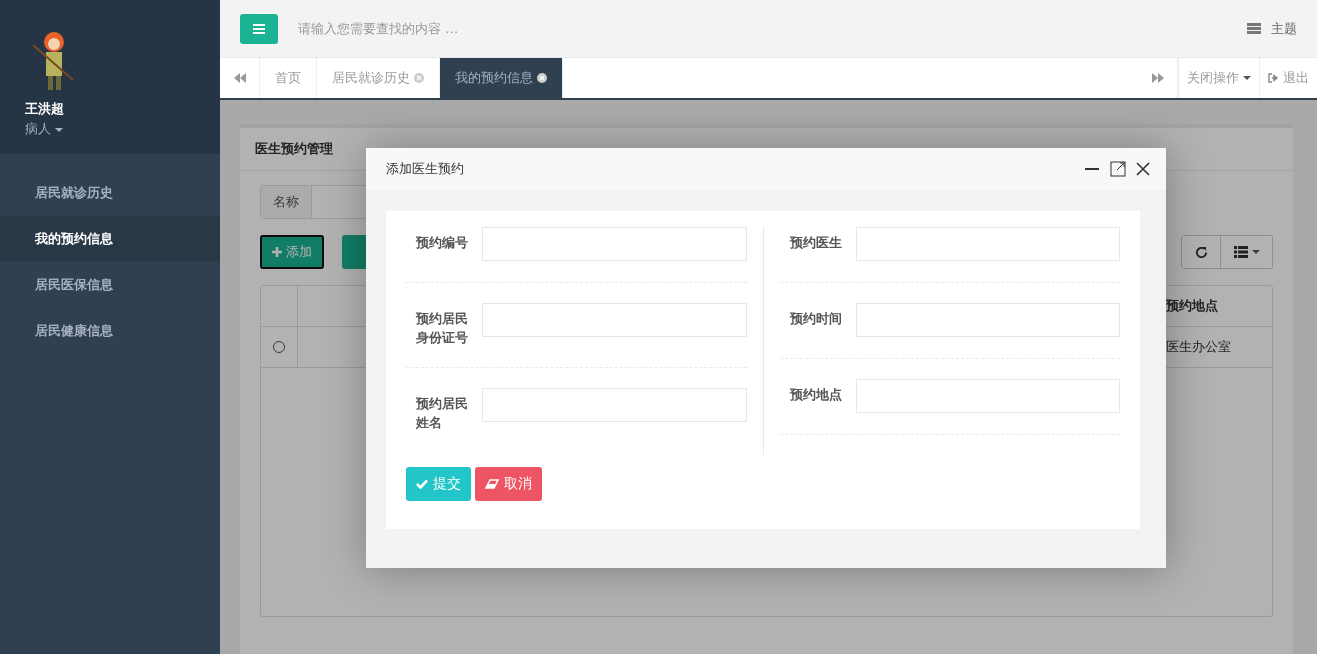 This screenshot has height=654, width=1317. What do you see at coordinates (816, 243) in the screenshot?
I see `field-label: 预约医生` at bounding box center [816, 243].